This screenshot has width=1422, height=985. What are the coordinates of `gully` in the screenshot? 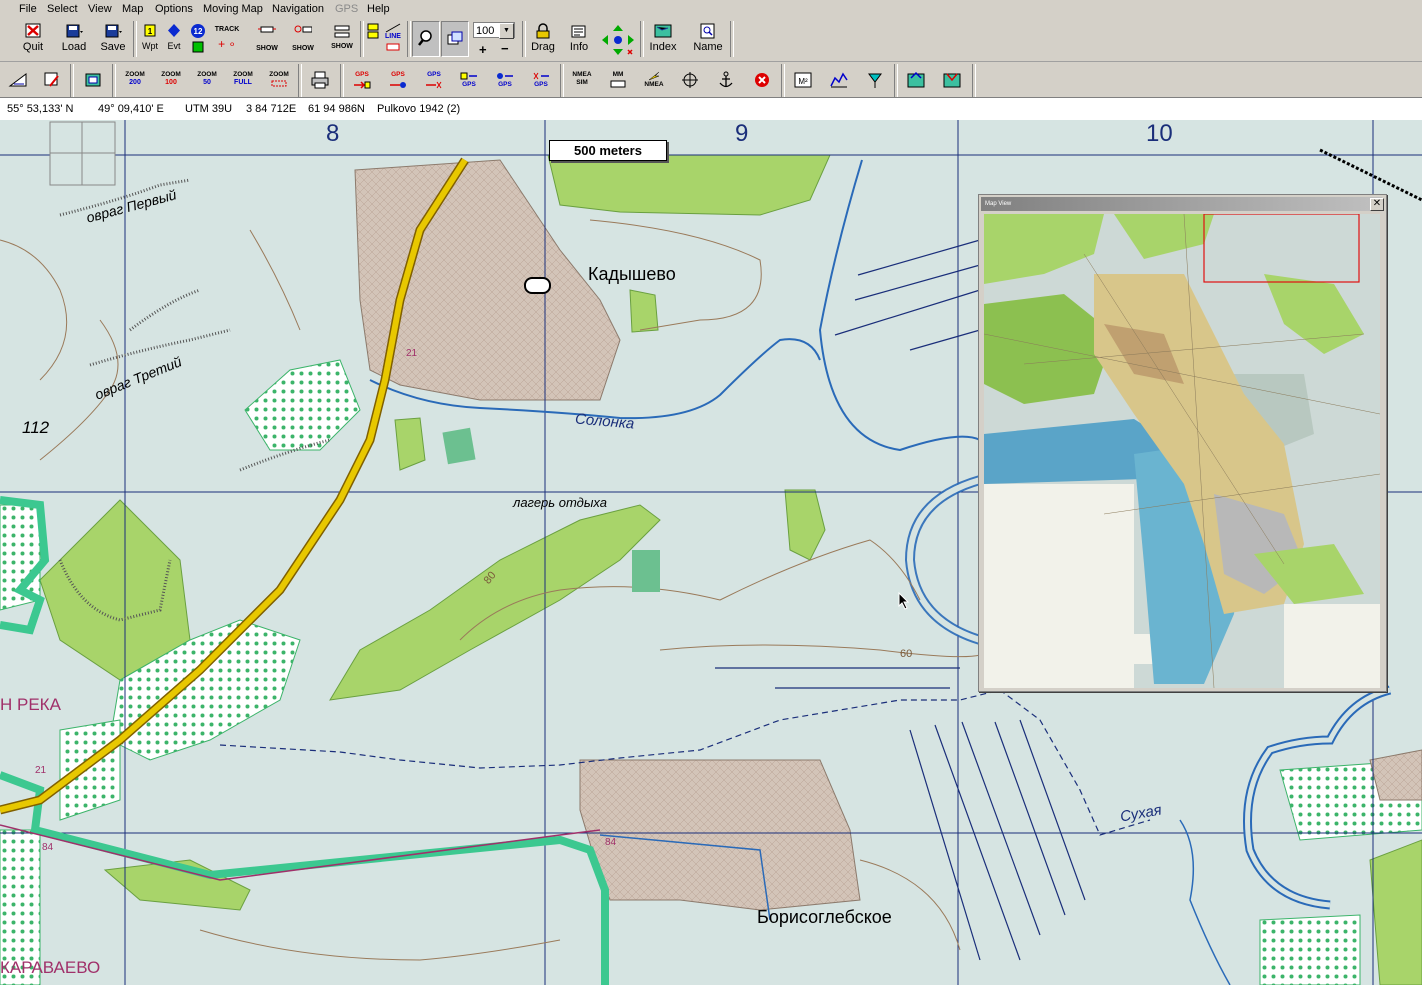 It's located at (165, 310).